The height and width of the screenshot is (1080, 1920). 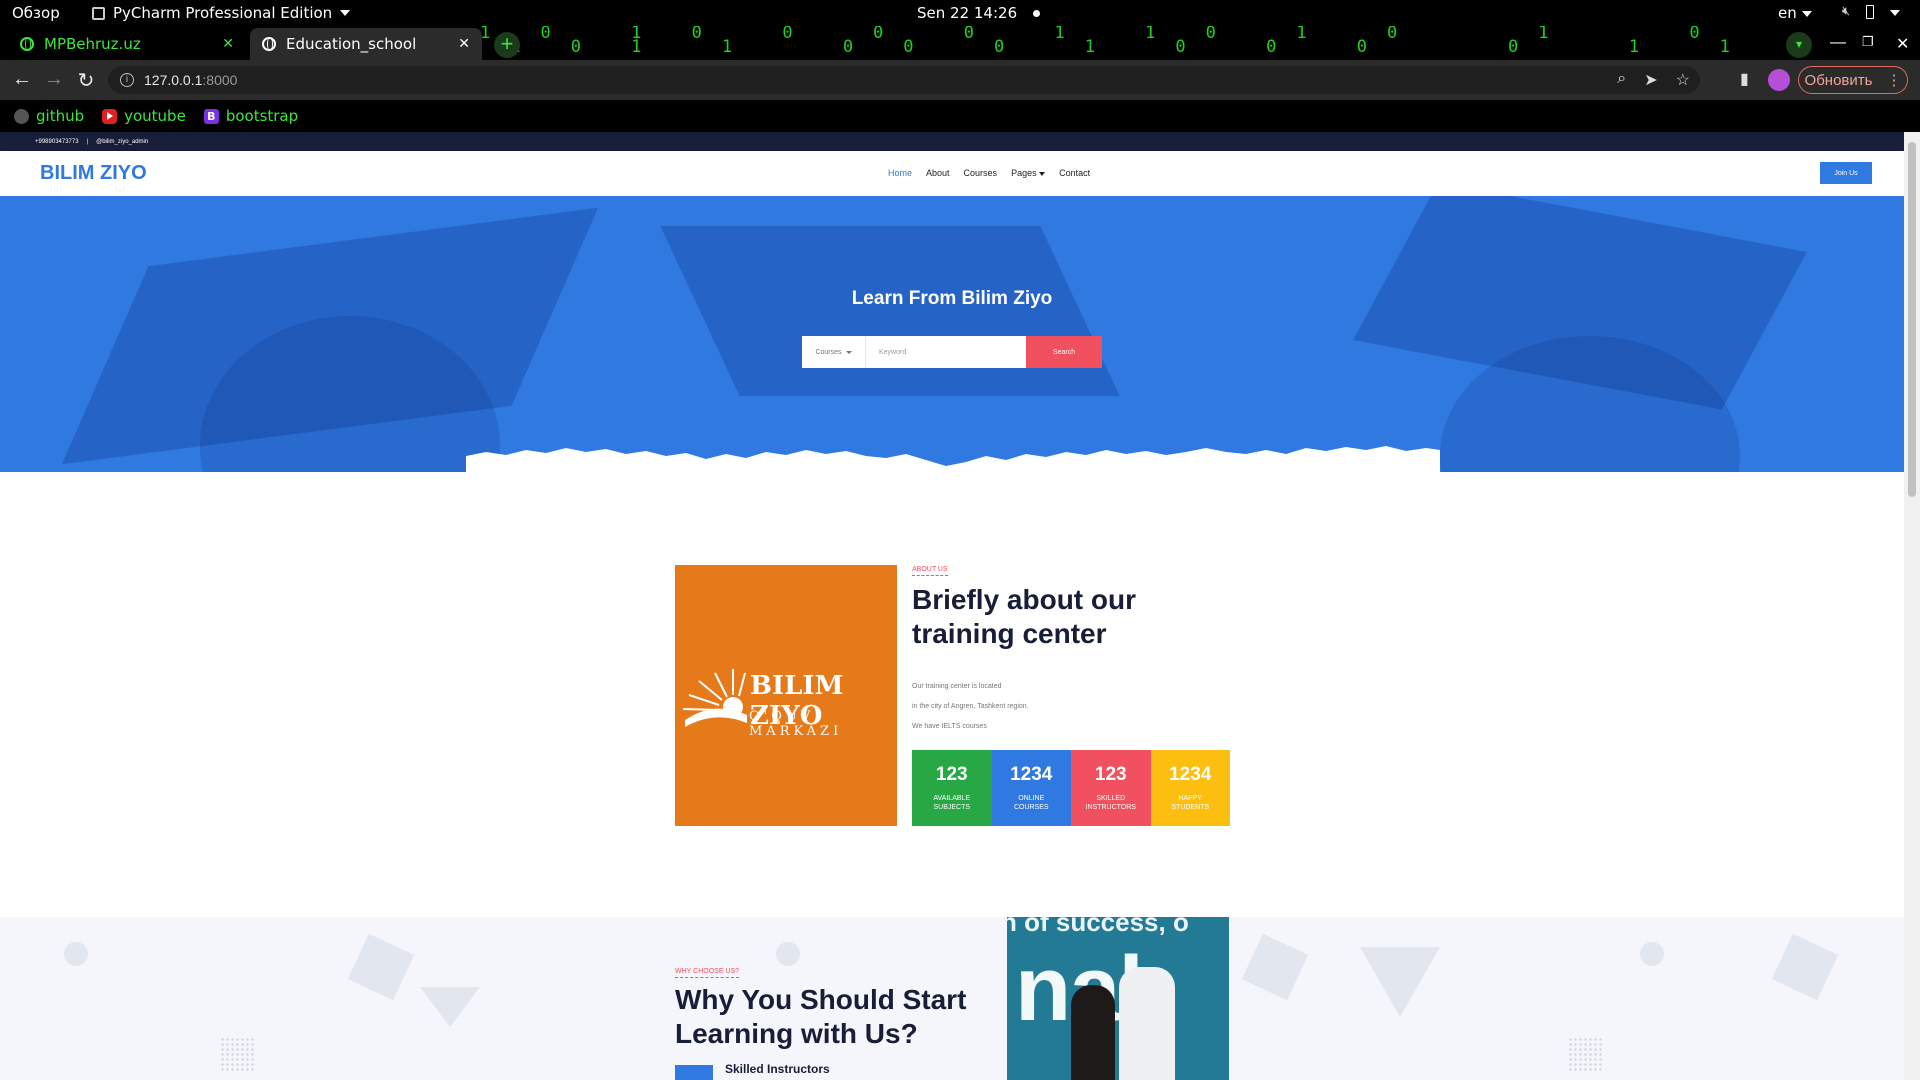 What do you see at coordinates (1912, 606) in the screenshot?
I see `page-scrollbar` at bounding box center [1912, 606].